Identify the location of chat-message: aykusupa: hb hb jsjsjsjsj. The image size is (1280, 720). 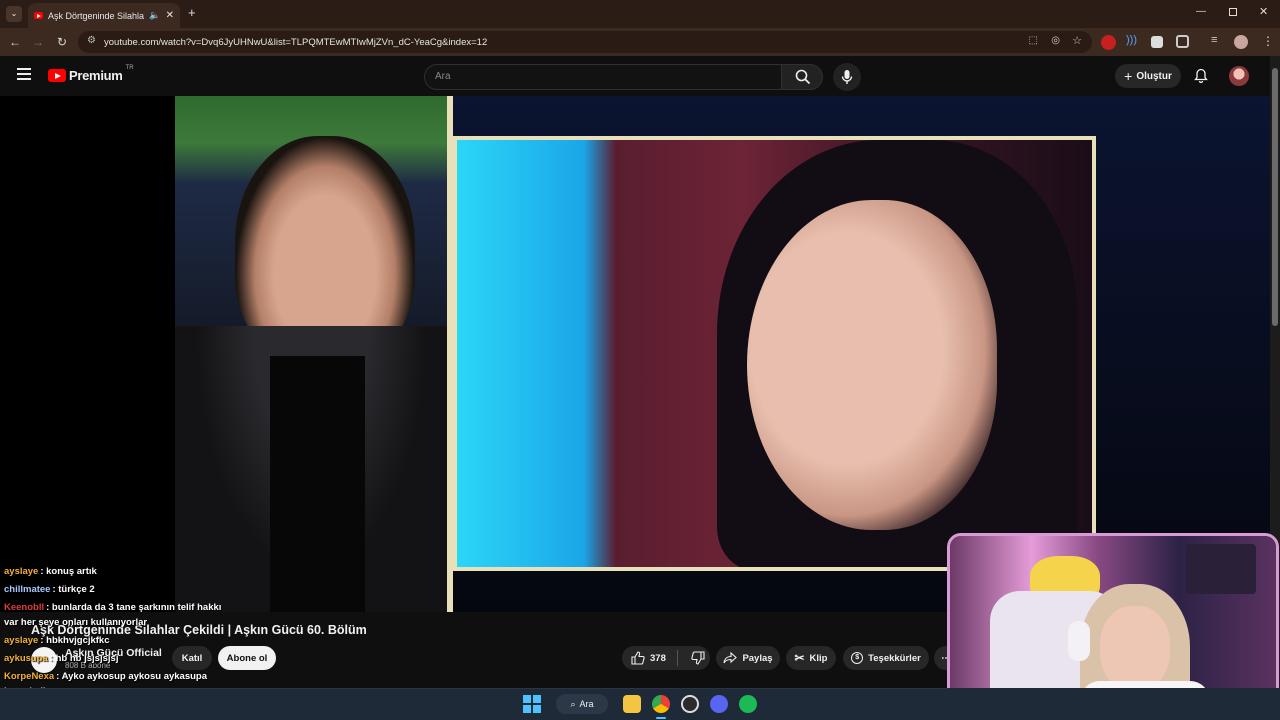
(61, 658).